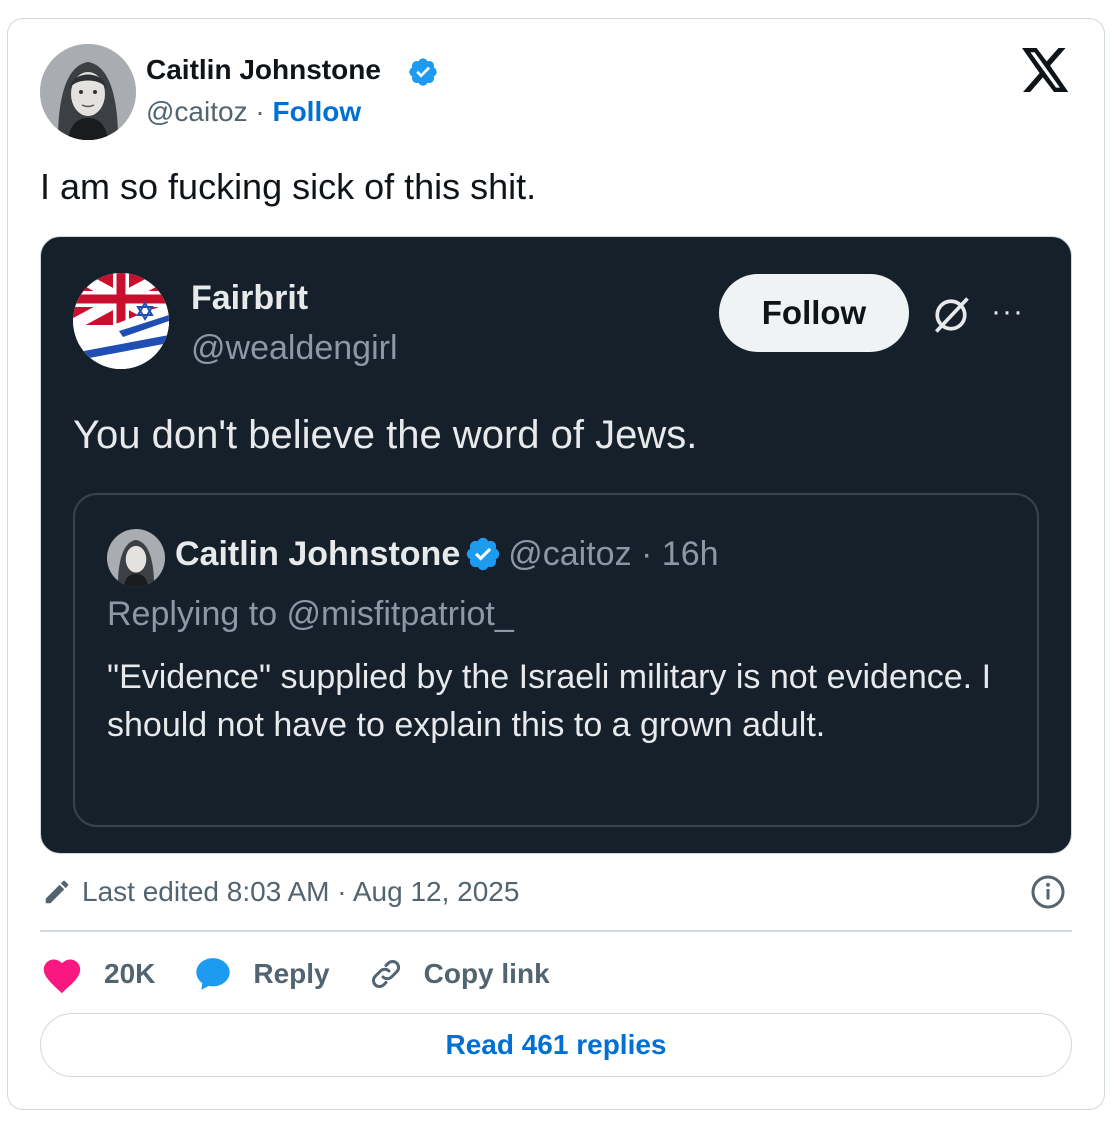 The height and width of the screenshot is (1122, 1114). I want to click on inner-quote-avatar, so click(136, 558).